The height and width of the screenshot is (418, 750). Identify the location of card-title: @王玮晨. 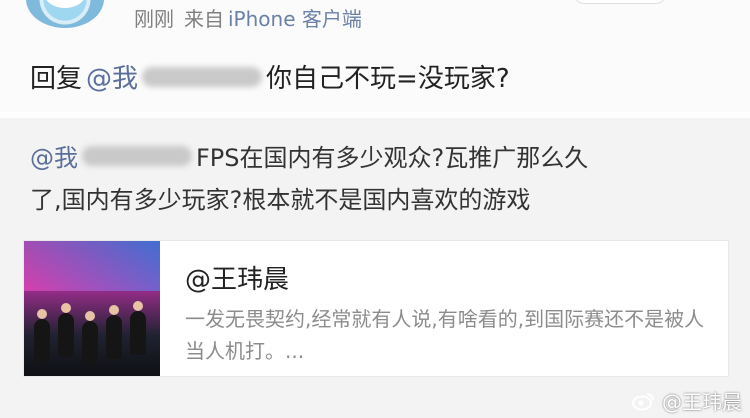
(237, 280).